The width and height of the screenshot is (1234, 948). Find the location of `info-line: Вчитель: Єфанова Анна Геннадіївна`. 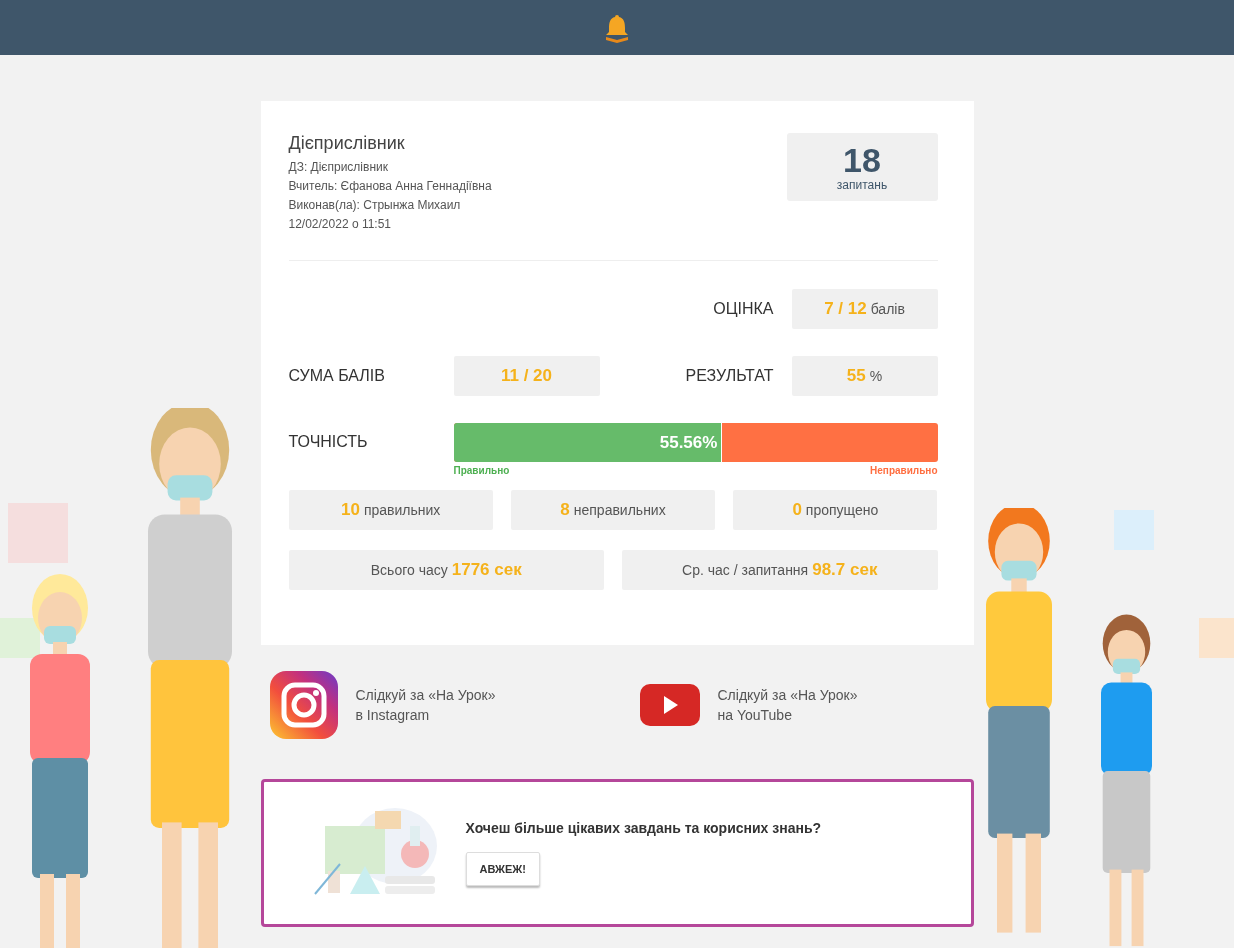

info-line: Вчитель: Єфанова Анна Геннадіївна is located at coordinates (390, 186).